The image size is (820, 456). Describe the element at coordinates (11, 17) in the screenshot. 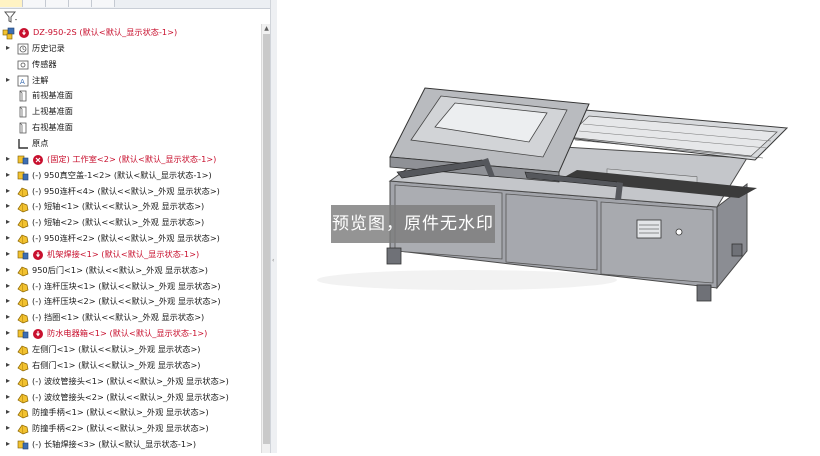

I see `filter-icon` at that location.